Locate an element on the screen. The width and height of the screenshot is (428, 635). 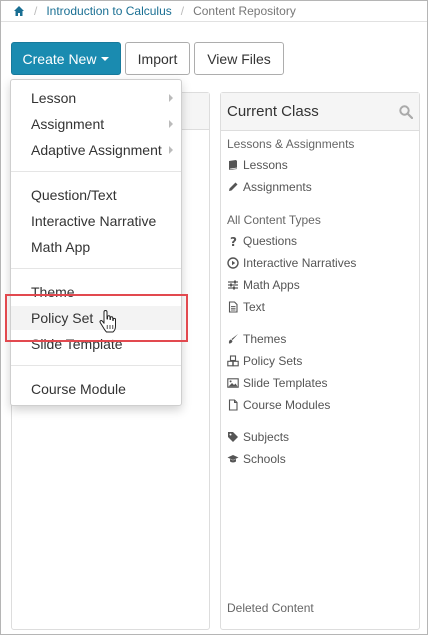
menu-item-course-module: Course Module is located at coordinates (96, 389).